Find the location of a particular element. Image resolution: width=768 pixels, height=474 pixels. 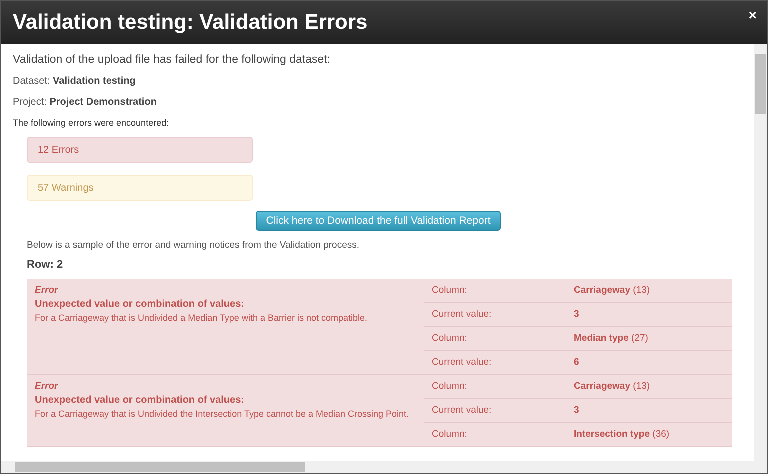

errors-heading: The following errors were encountered: is located at coordinates (91, 123).